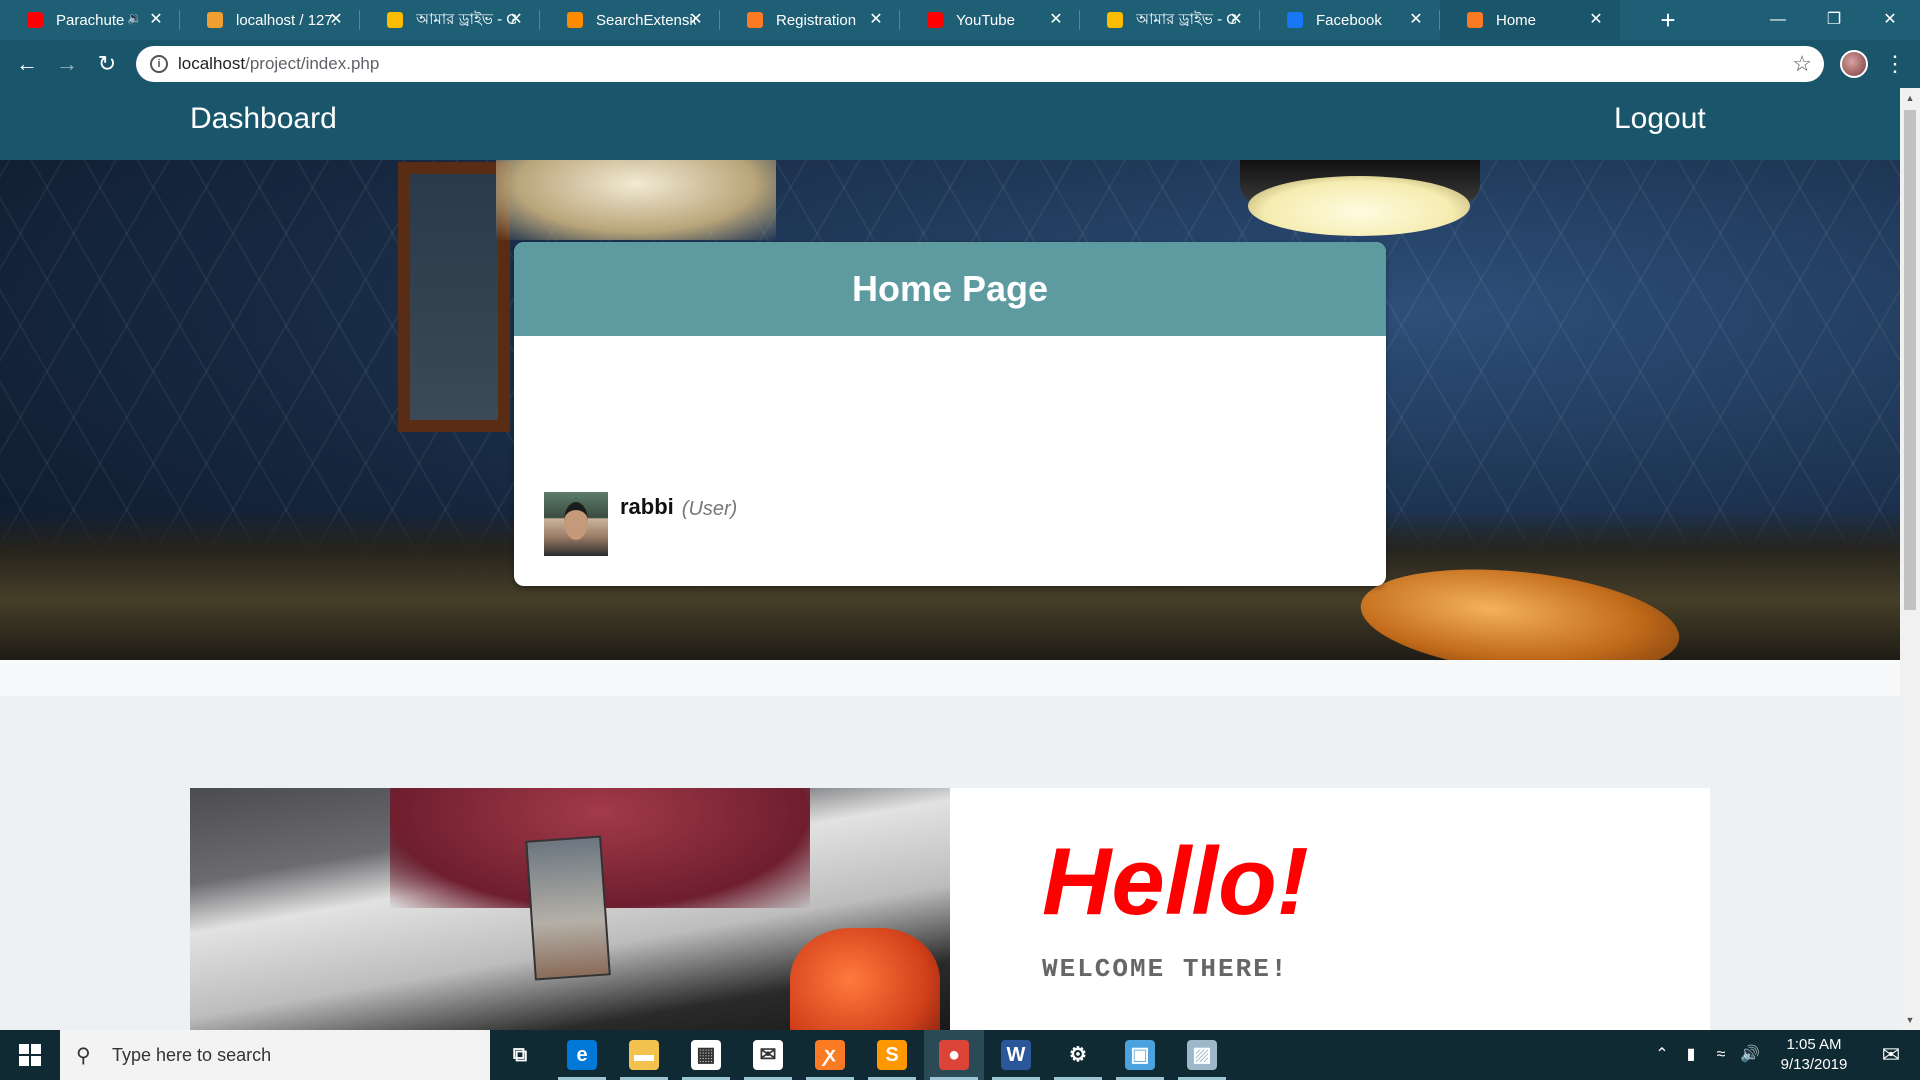 This screenshot has height=1080, width=1920. What do you see at coordinates (107, 64) in the screenshot?
I see `reload-icon: ↻` at bounding box center [107, 64].